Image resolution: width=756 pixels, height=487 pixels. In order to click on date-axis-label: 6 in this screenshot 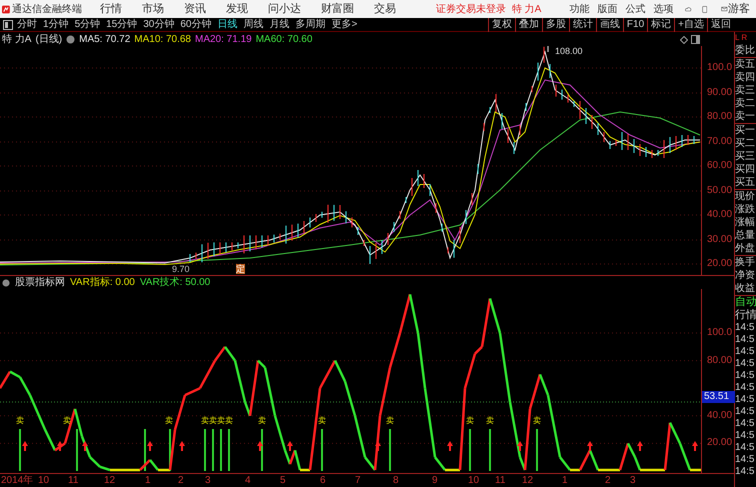, I will do `click(323, 481)`.